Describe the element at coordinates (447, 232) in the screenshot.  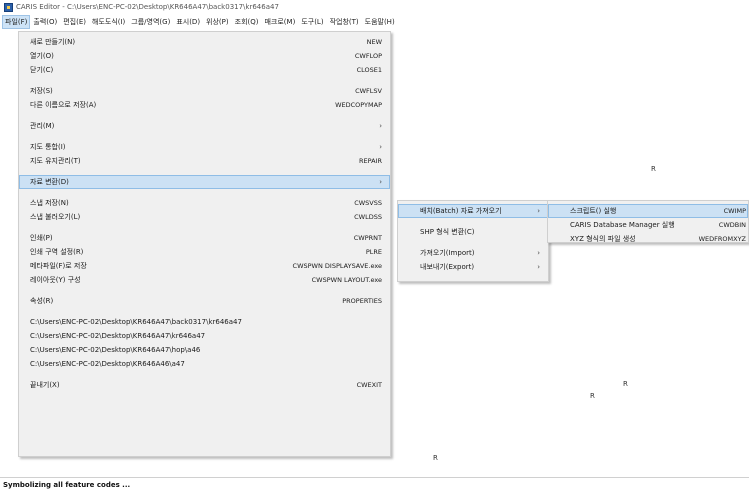
I see `menu-item-label: SHP 형식 변환(C)` at that location.